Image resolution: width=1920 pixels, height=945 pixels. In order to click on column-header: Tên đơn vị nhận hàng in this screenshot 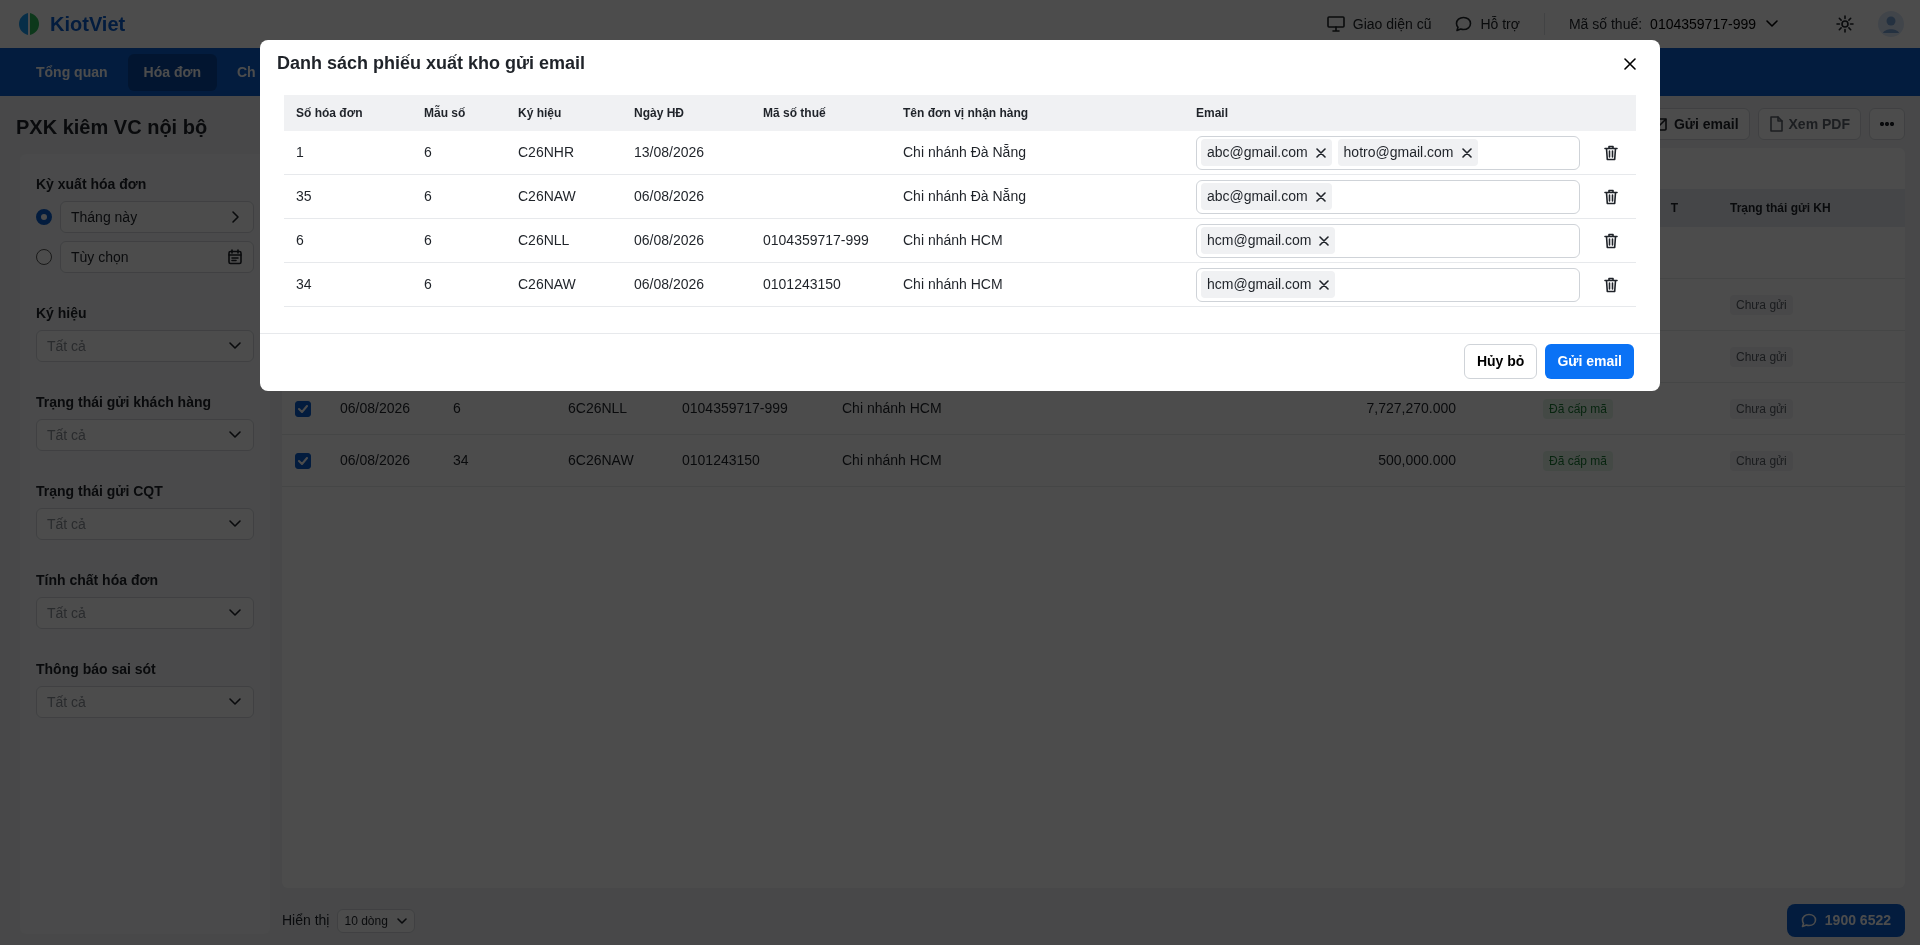, I will do `click(966, 113)`.